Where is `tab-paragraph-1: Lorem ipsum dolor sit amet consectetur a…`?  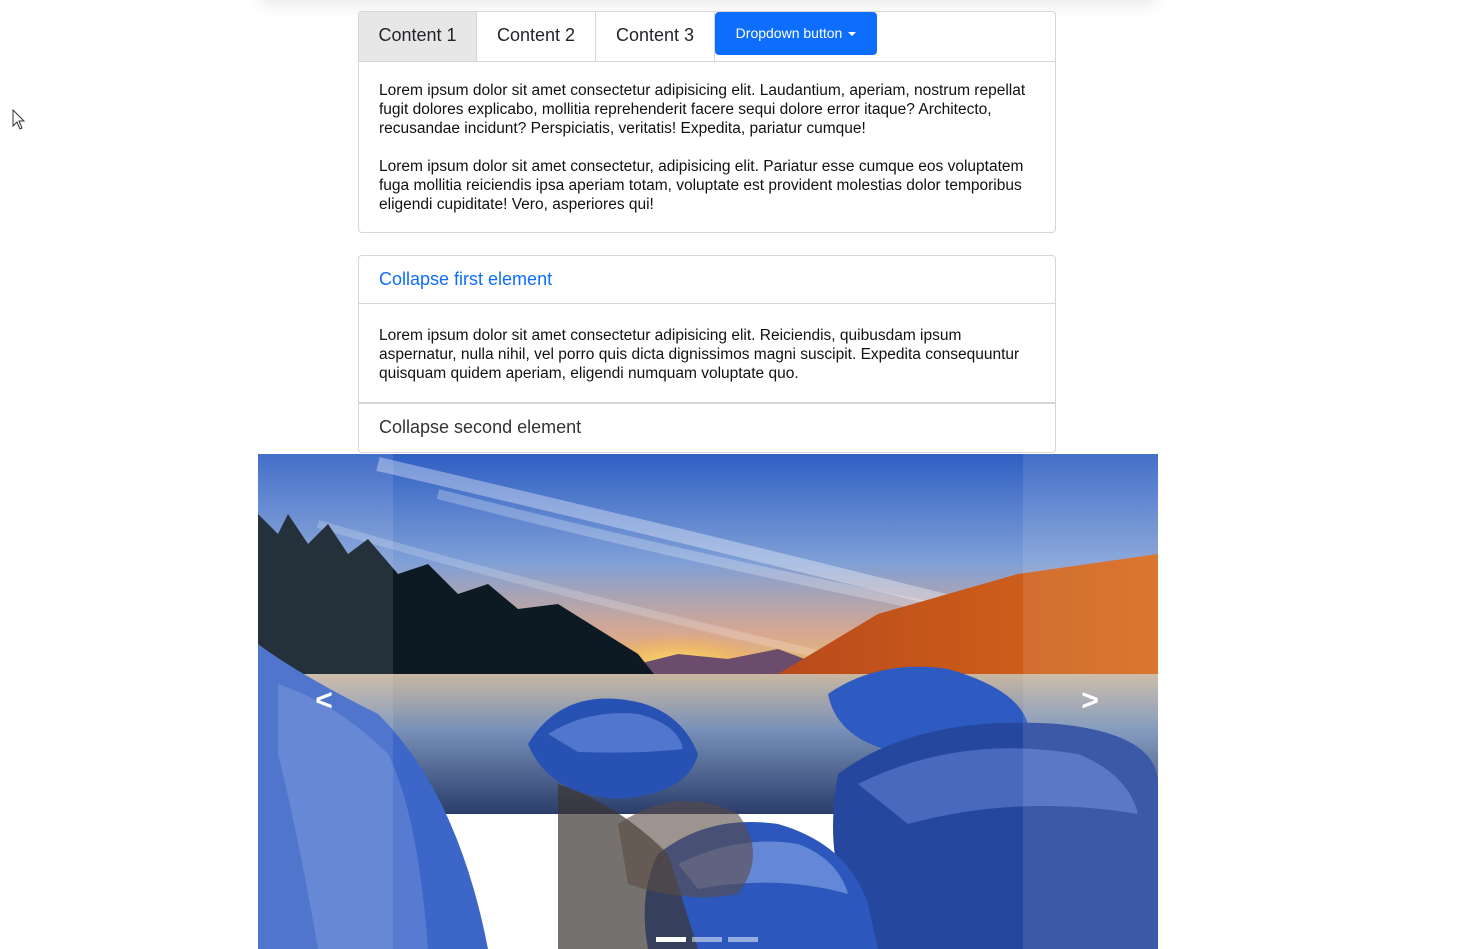
tab-paragraph-1: Lorem ipsum dolor sit amet consectetur a… is located at coordinates (702, 109).